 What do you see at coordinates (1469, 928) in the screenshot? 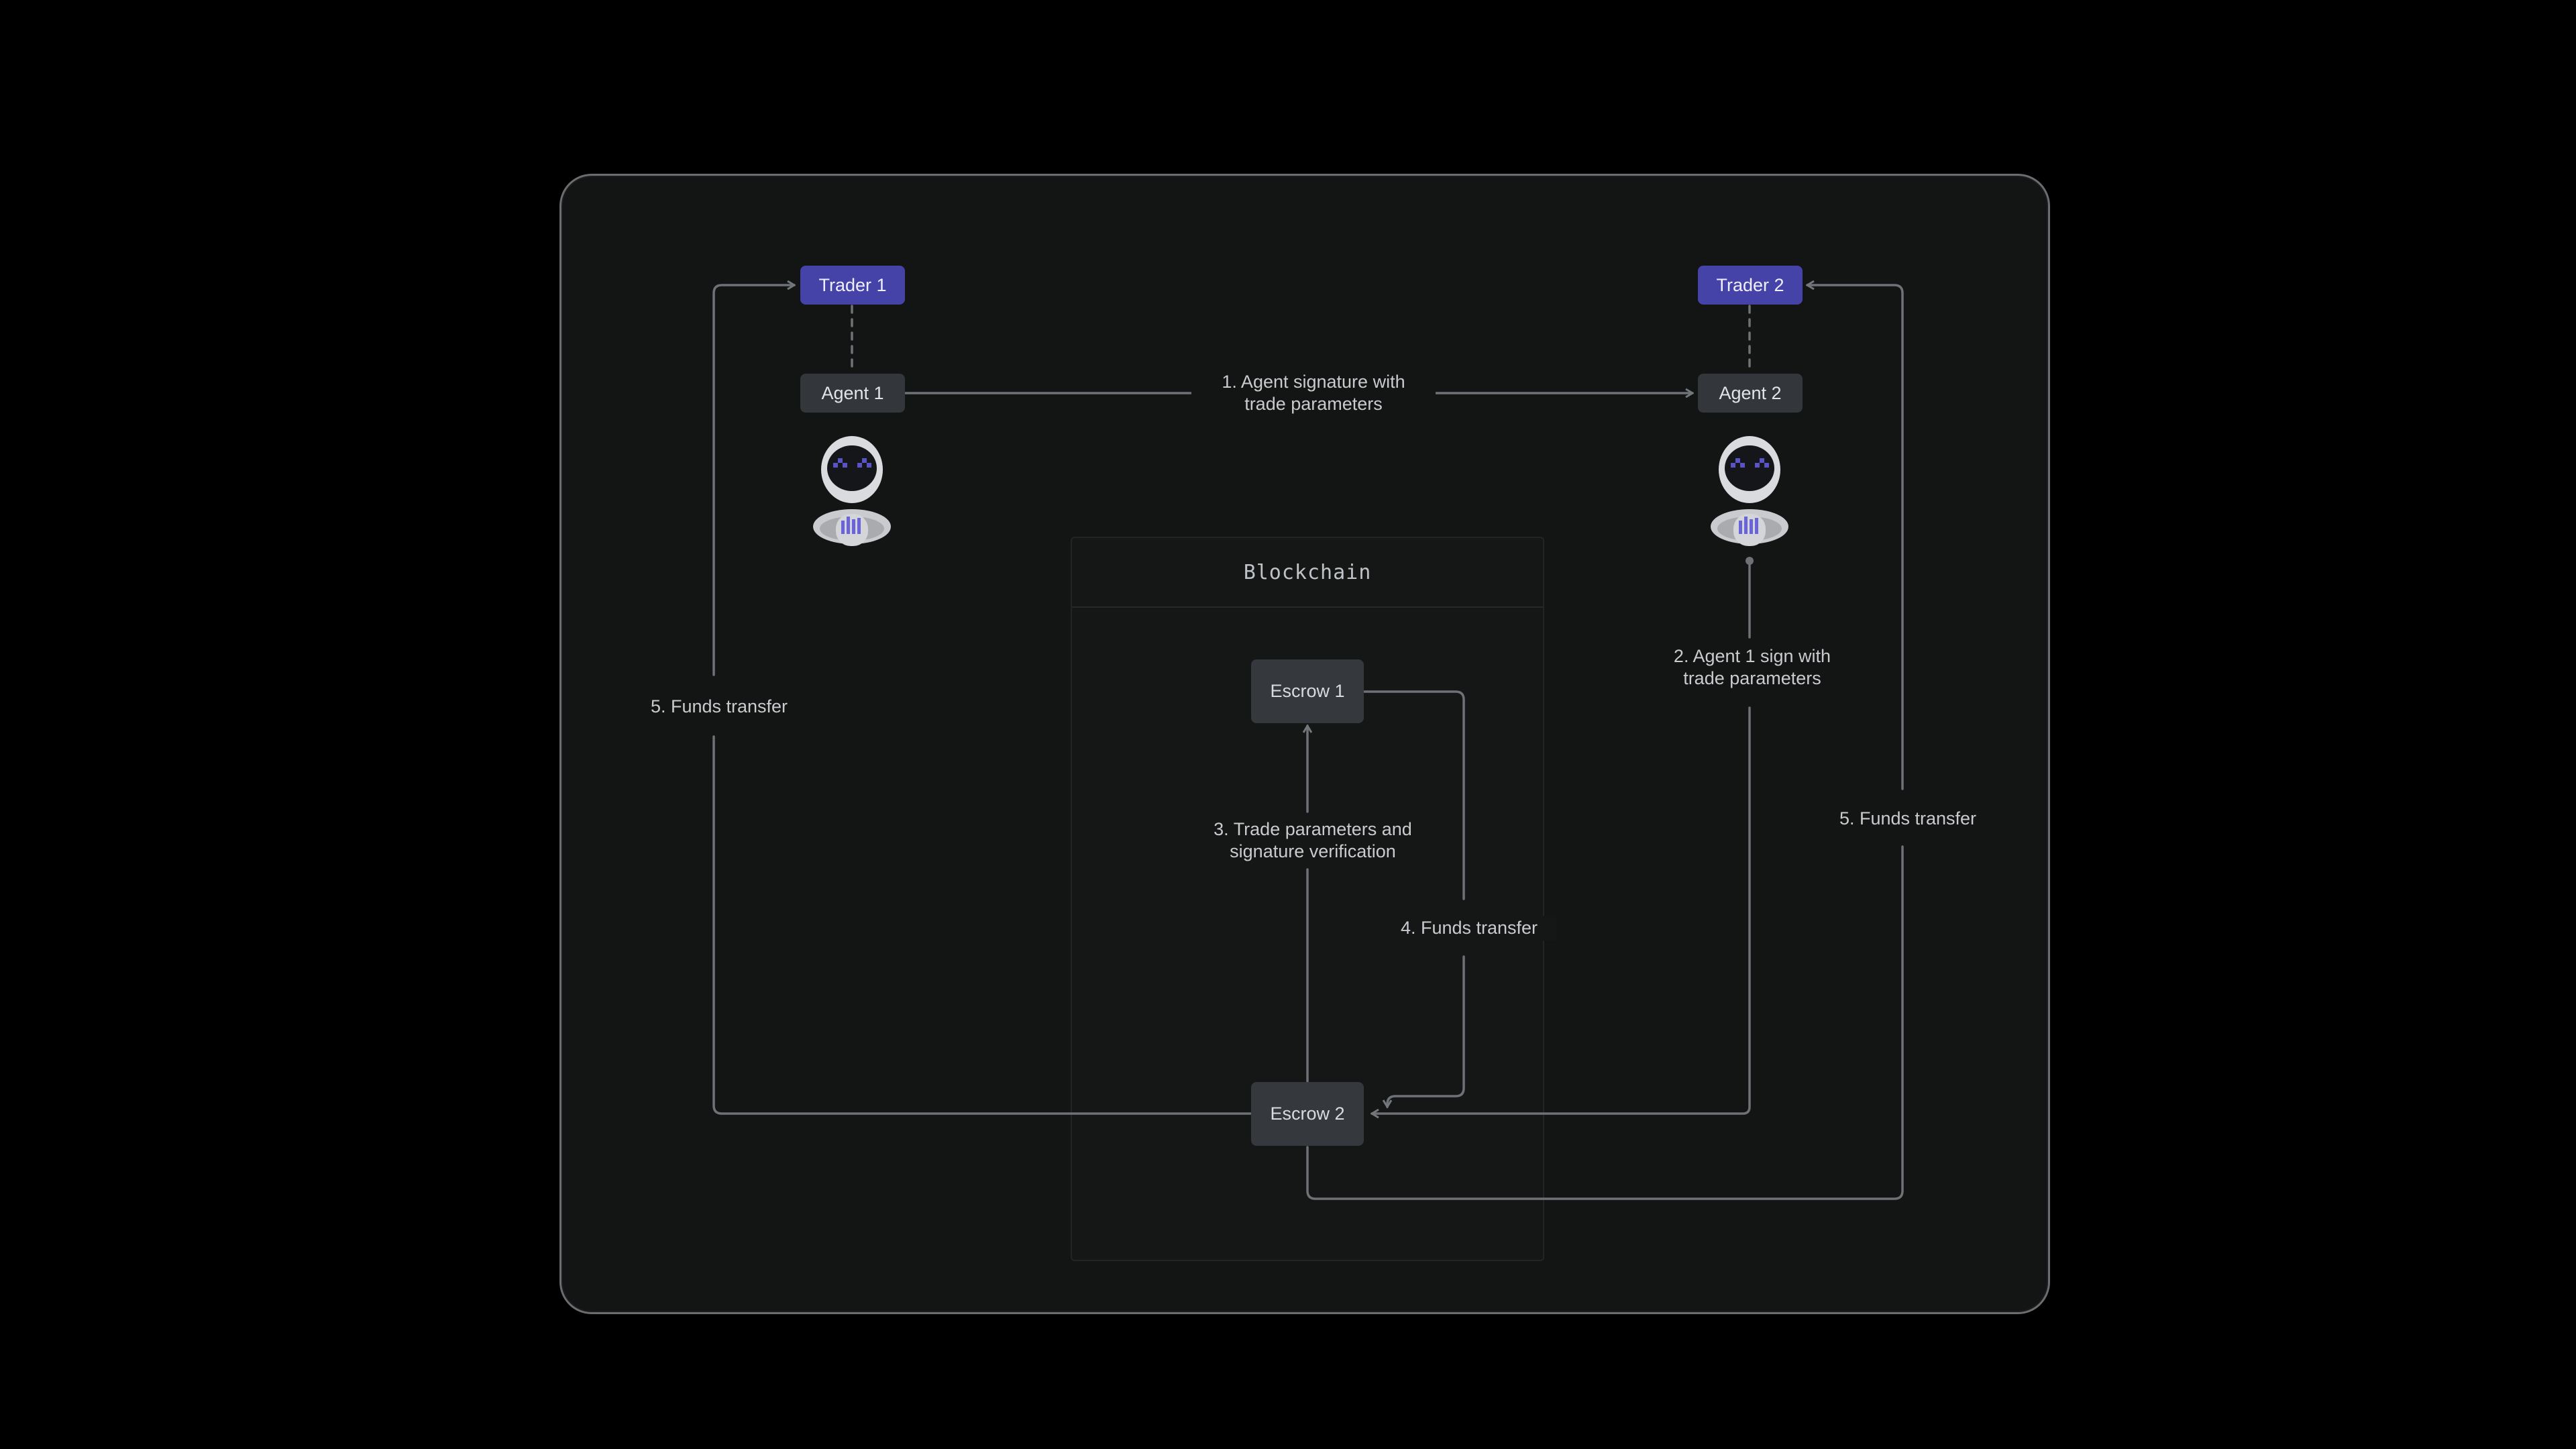
I see `edge-label-step4: 4. Funds transfer` at bounding box center [1469, 928].